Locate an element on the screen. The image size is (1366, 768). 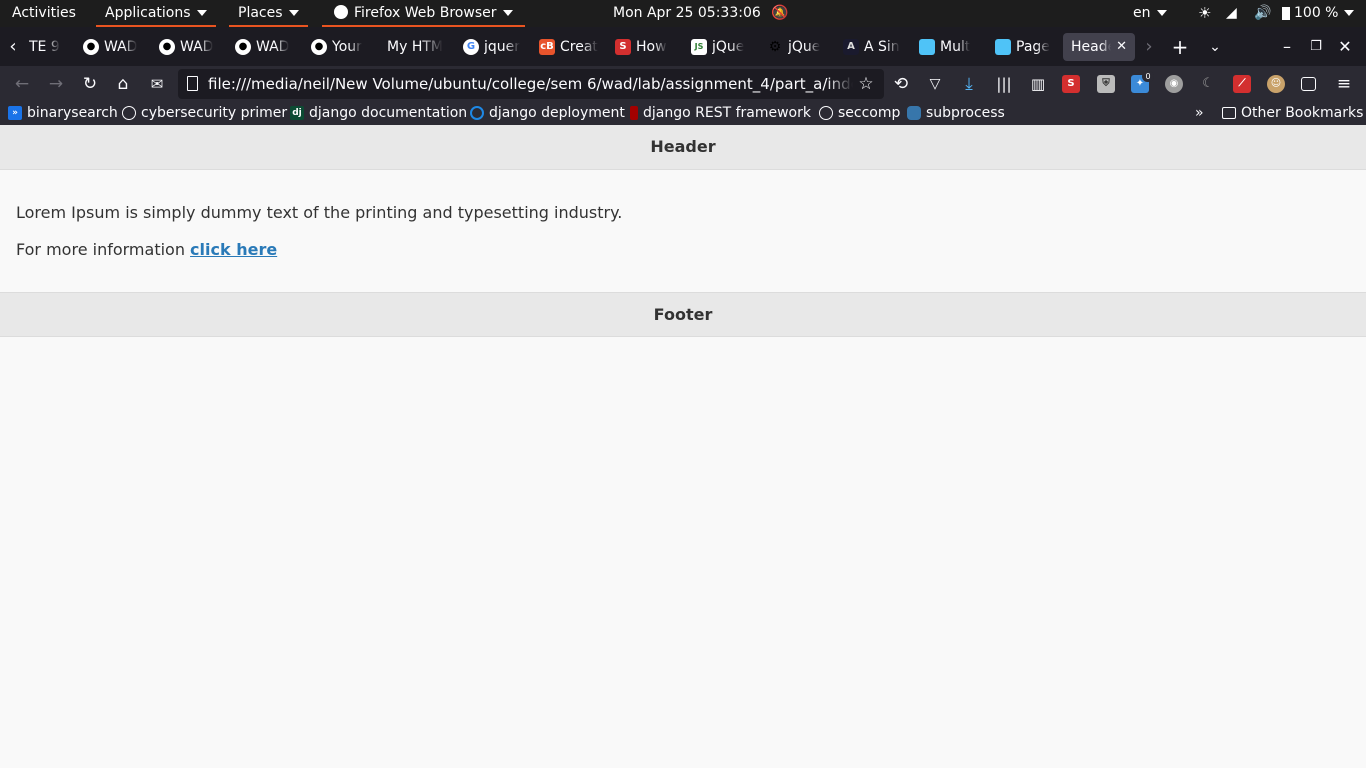
page-info-icon is located at coordinates (192, 83).